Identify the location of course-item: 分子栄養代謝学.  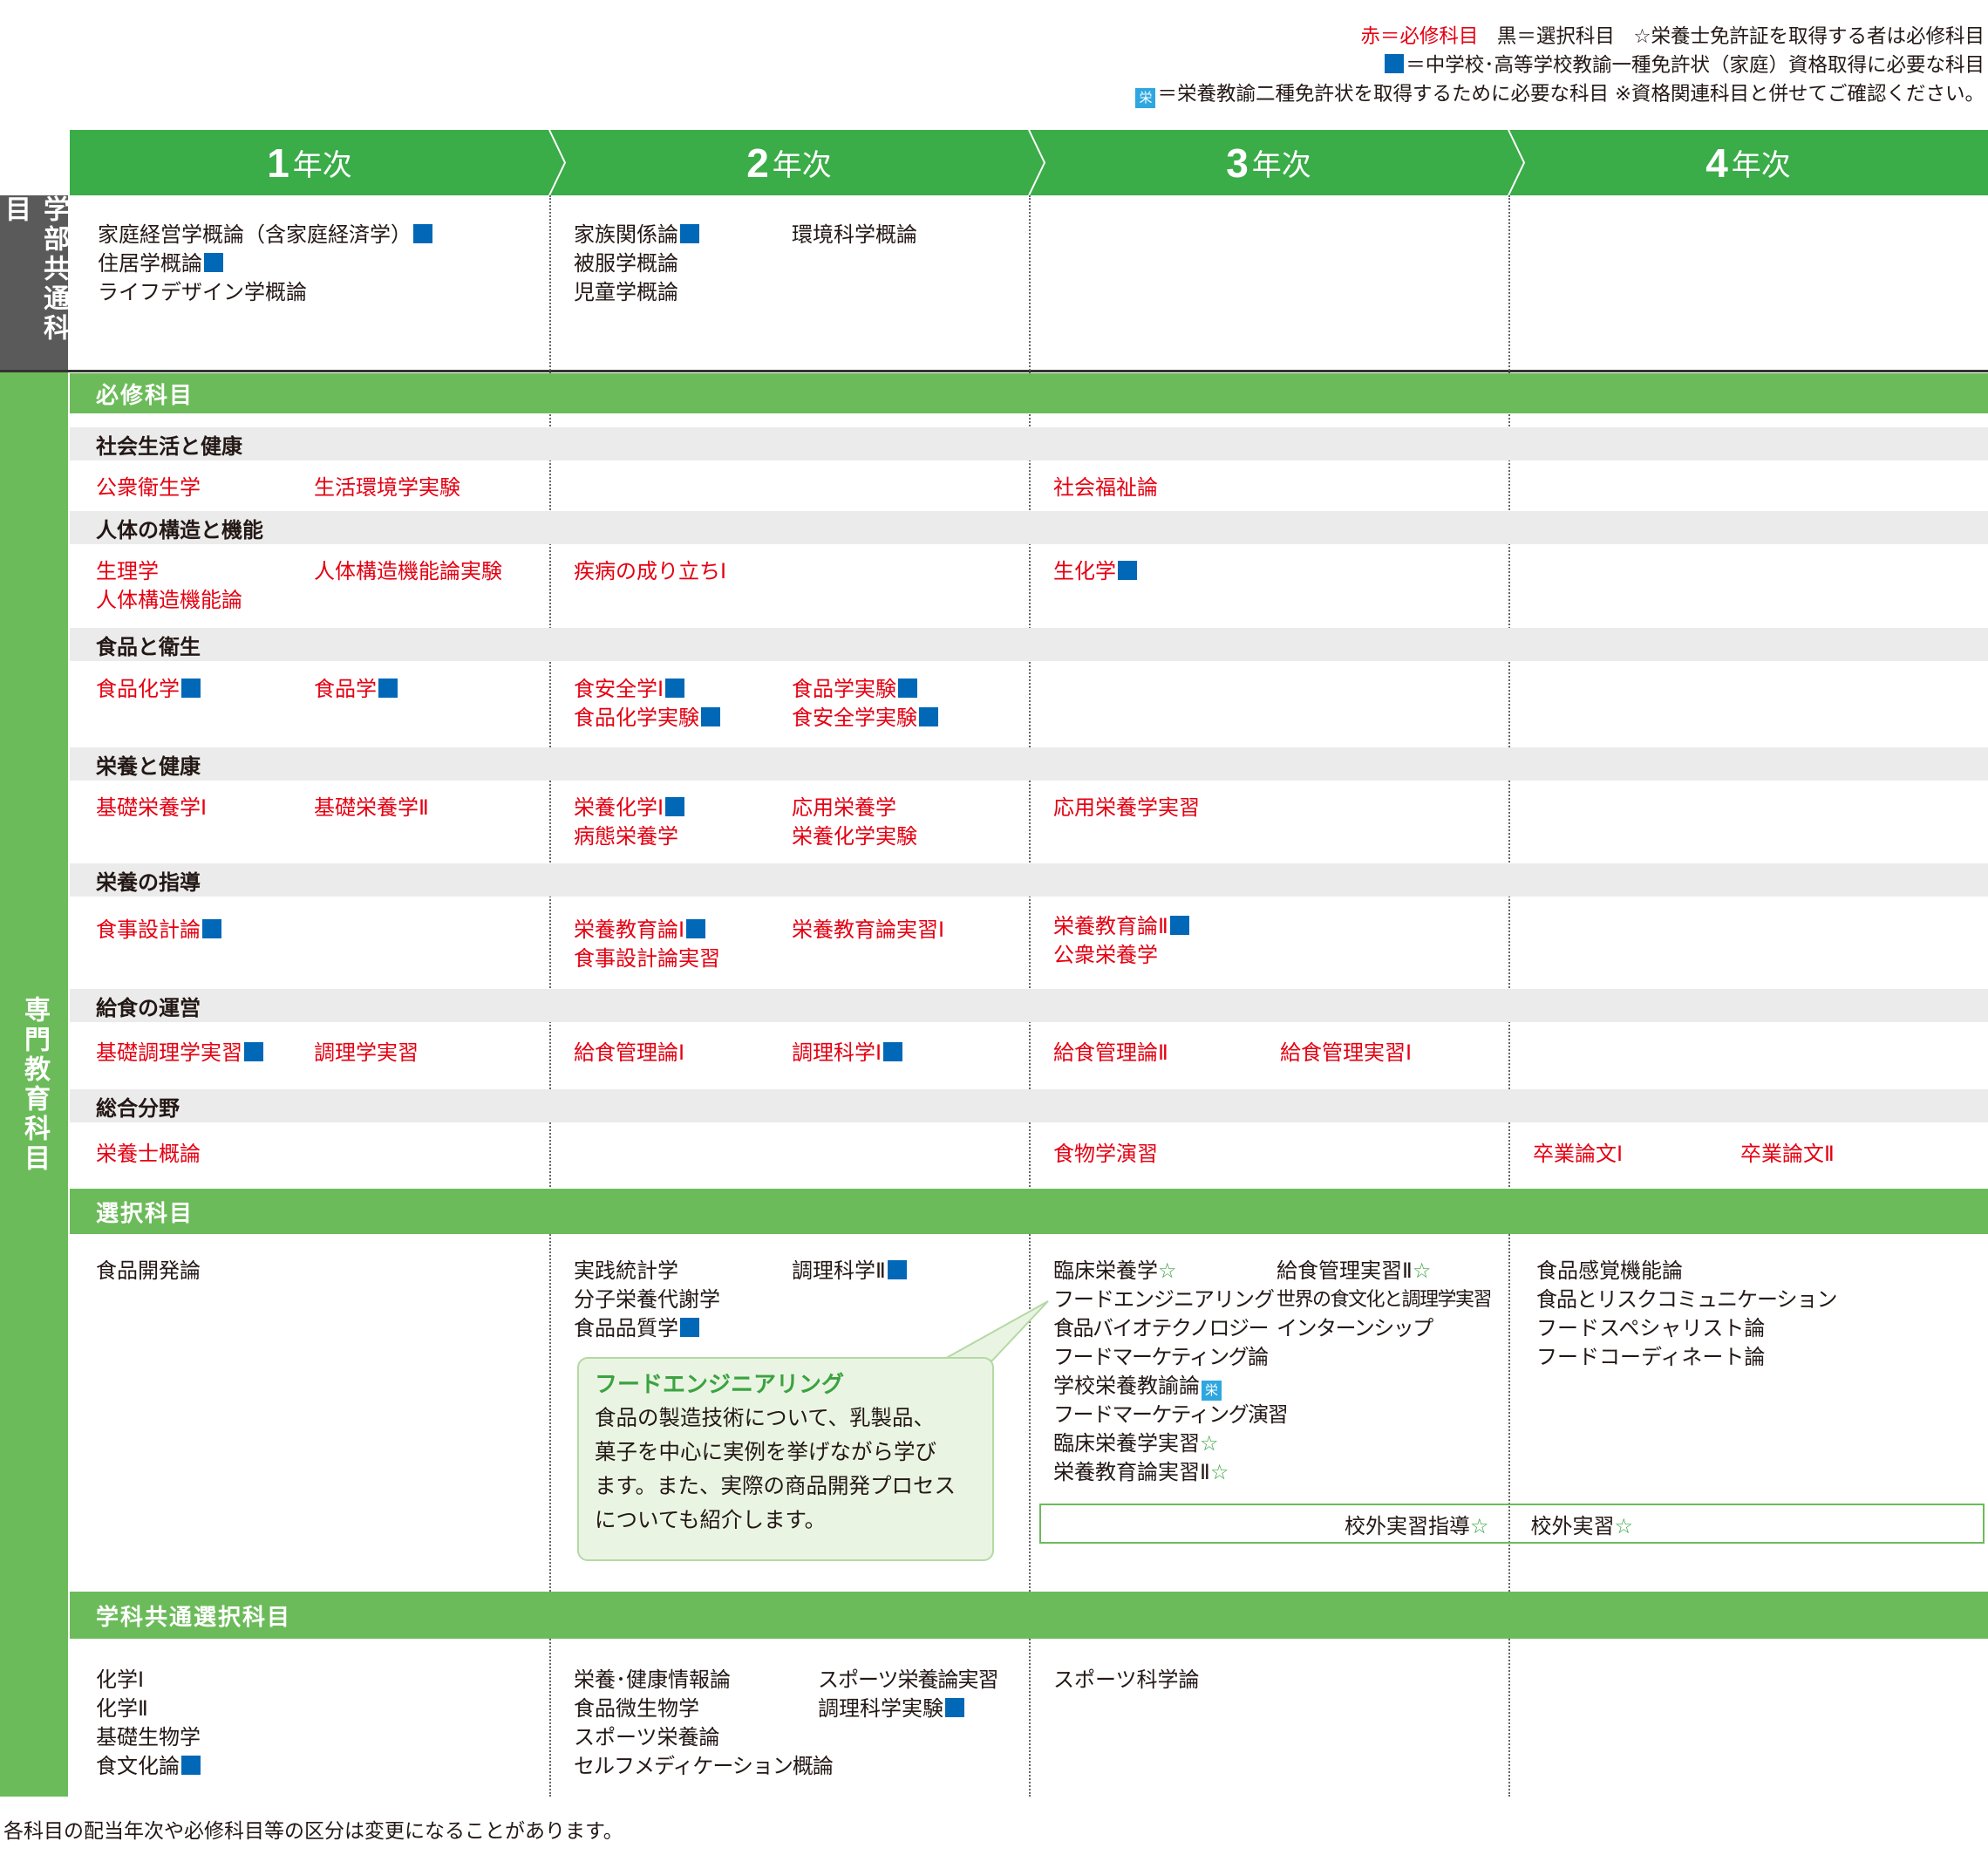
(647, 1299).